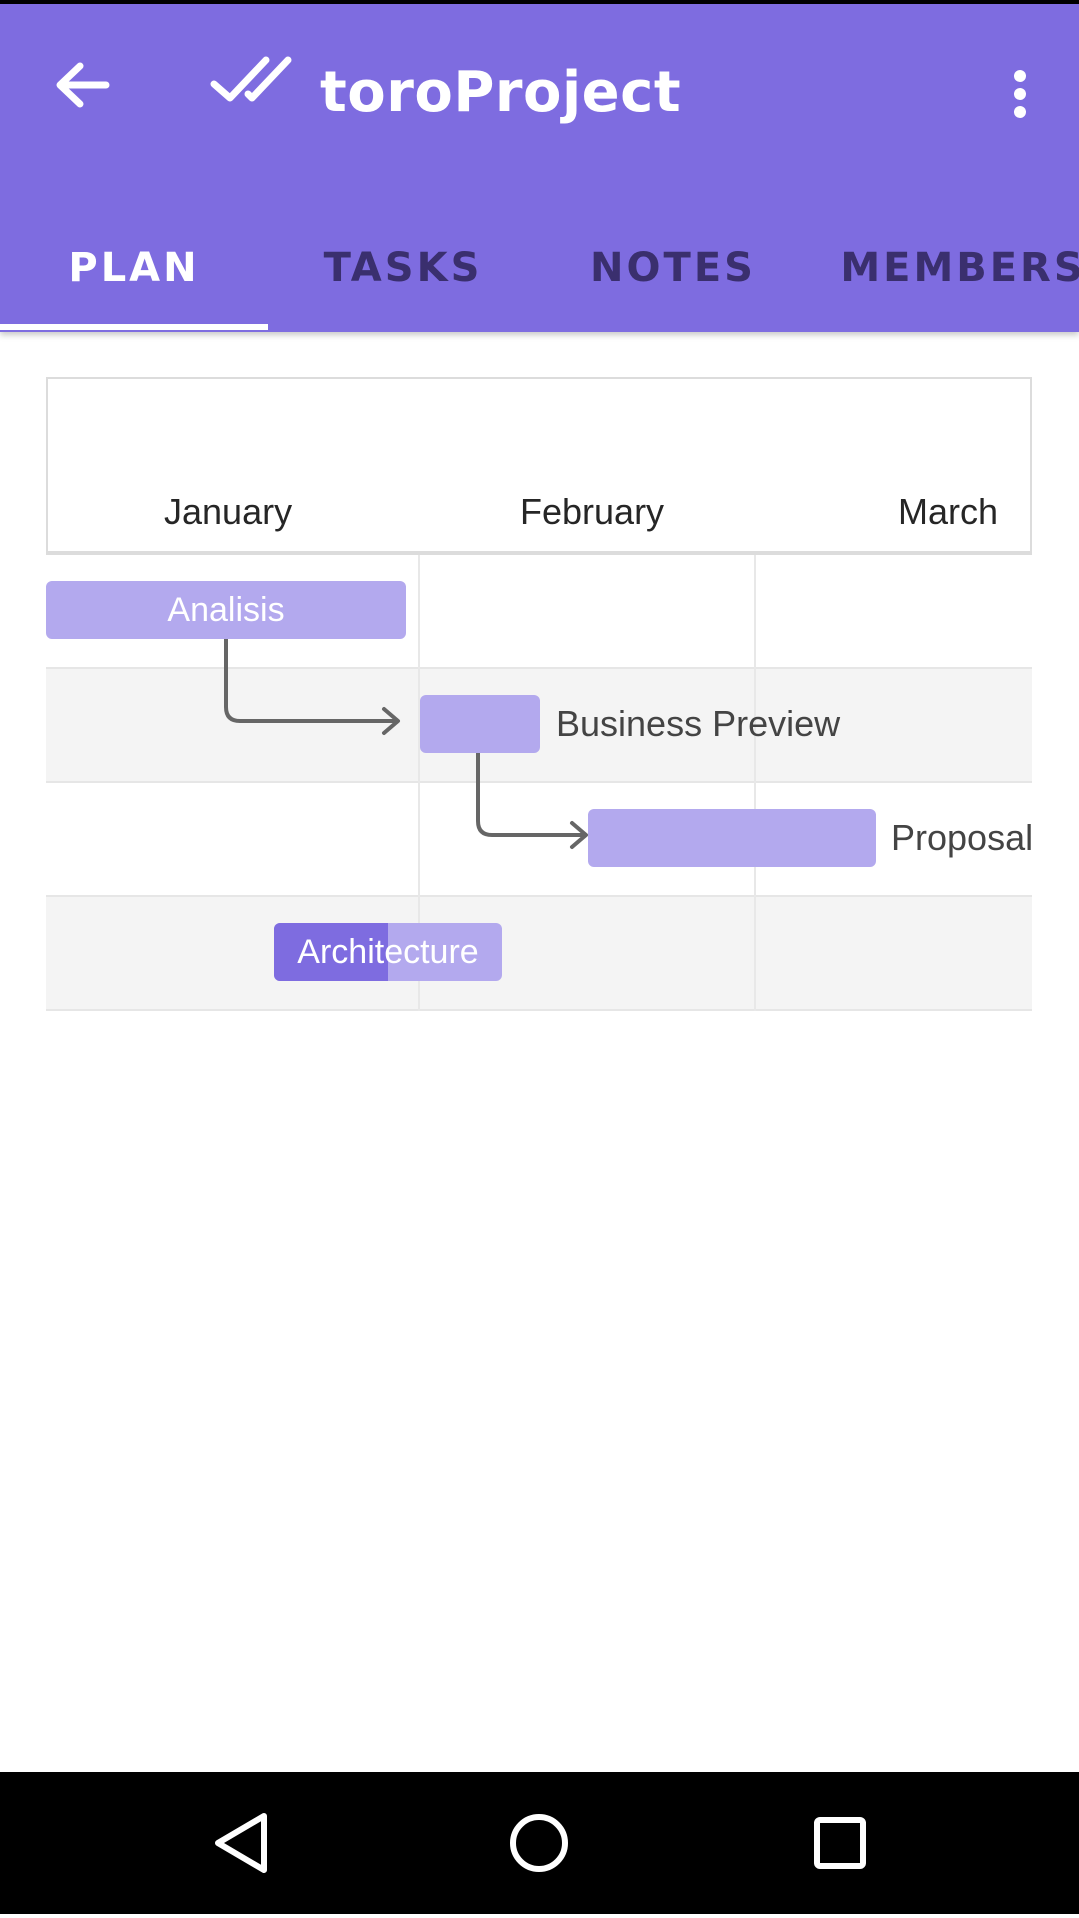  What do you see at coordinates (962, 837) in the screenshot?
I see `task-label: Proposal` at bounding box center [962, 837].